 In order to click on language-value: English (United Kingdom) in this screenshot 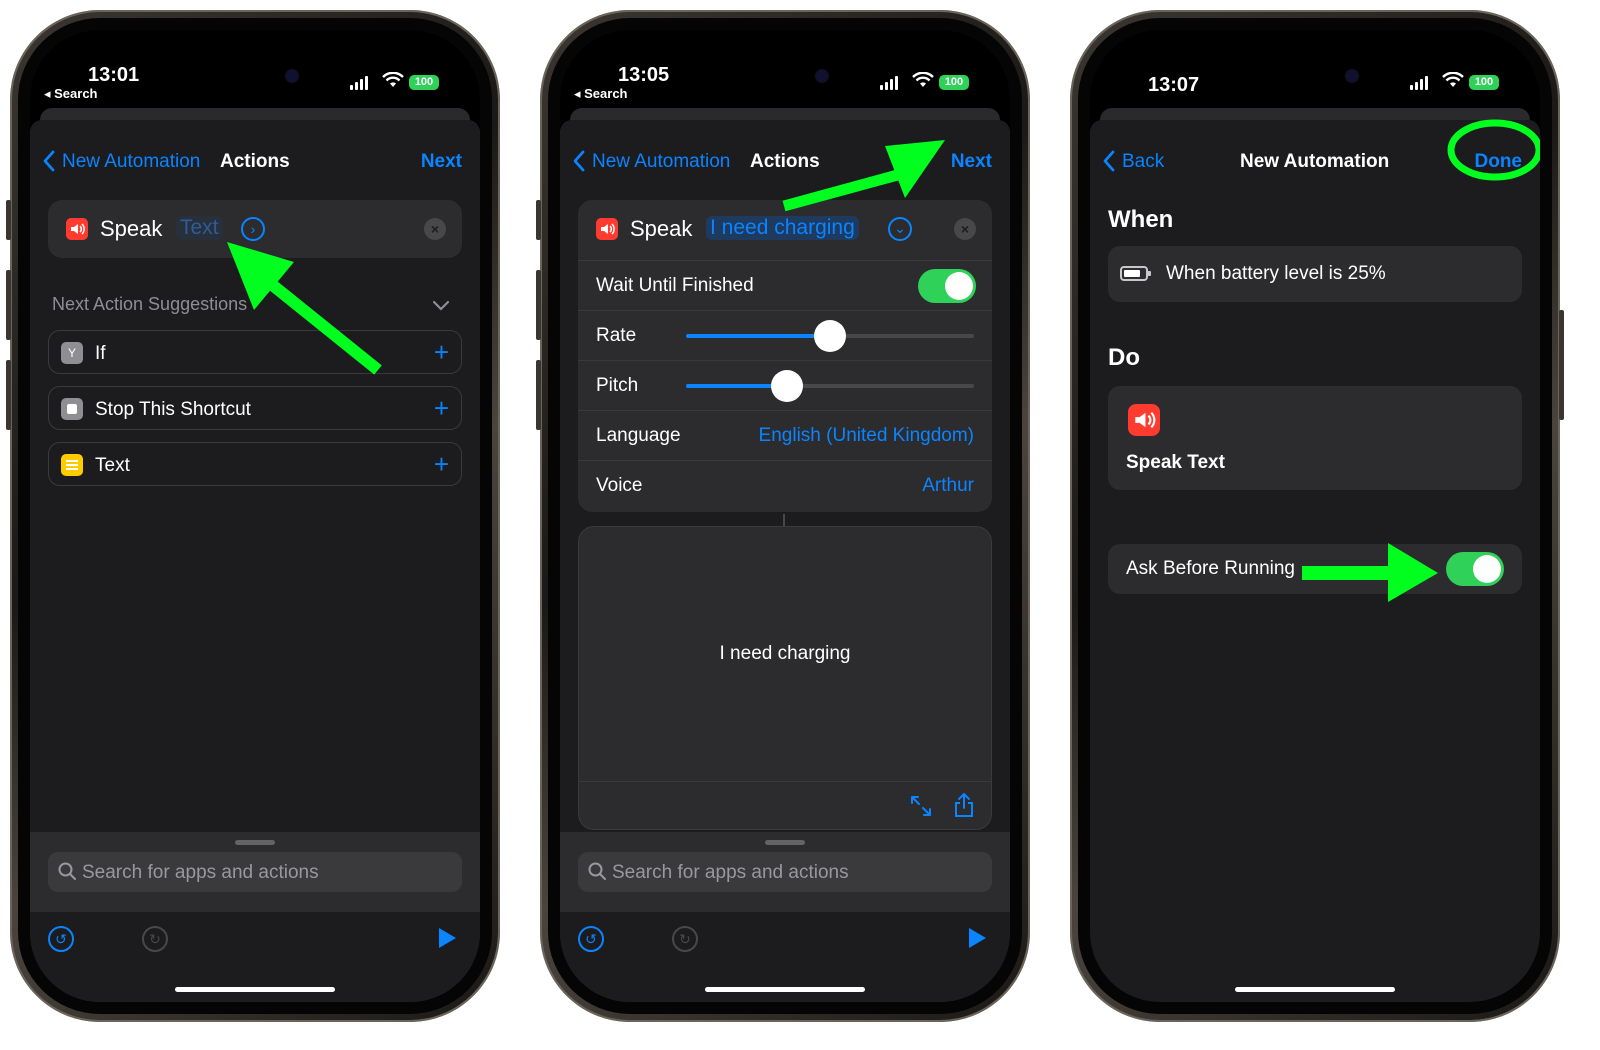, I will do `click(866, 436)`.